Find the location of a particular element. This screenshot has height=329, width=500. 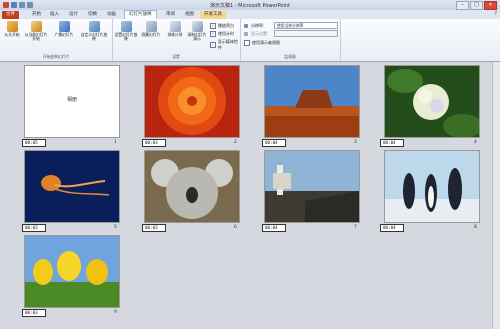

slide-thumbnail-1: 相册 is located at coordinates (72, 101).